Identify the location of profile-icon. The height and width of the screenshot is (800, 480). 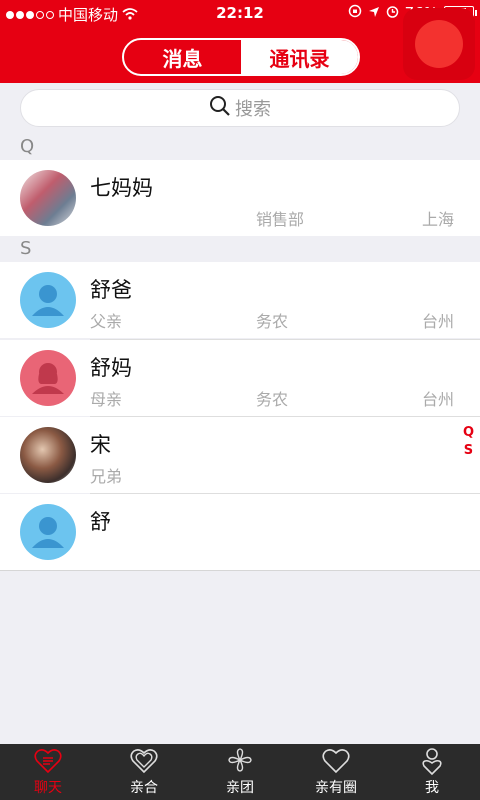
(432, 762).